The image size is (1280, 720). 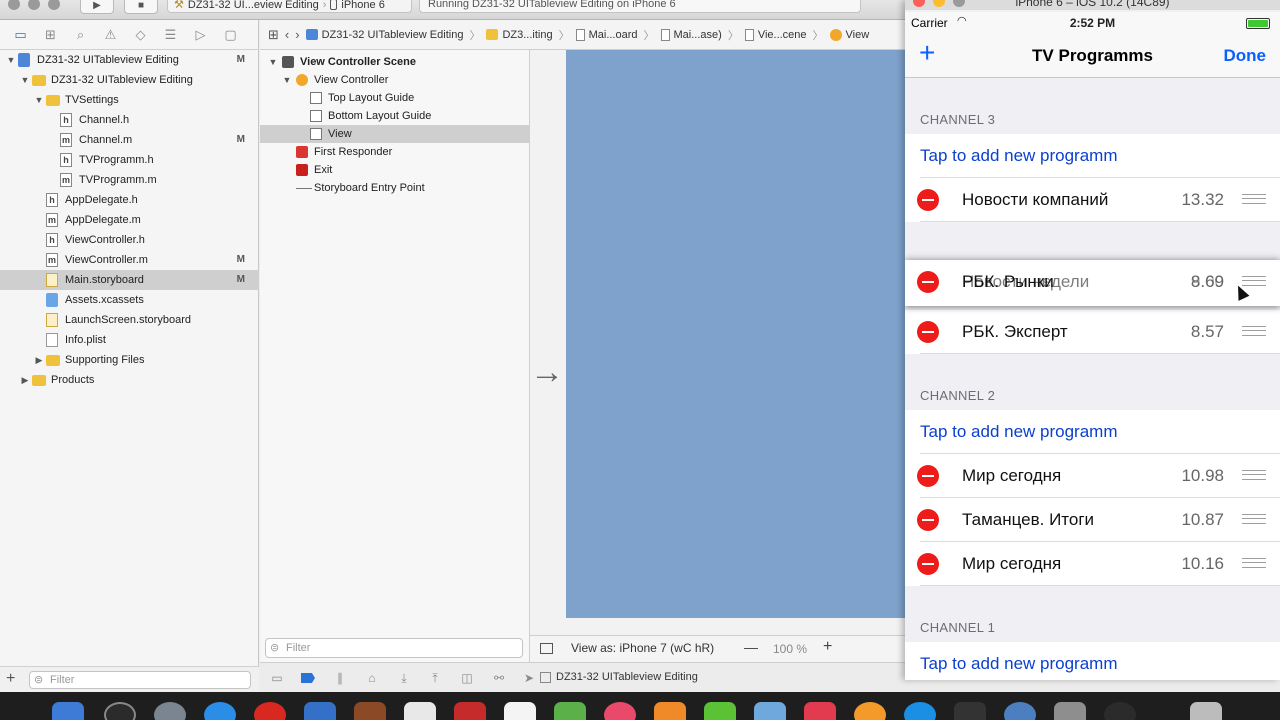 What do you see at coordinates (520, 711) in the screenshot?
I see `reminders-icon` at bounding box center [520, 711].